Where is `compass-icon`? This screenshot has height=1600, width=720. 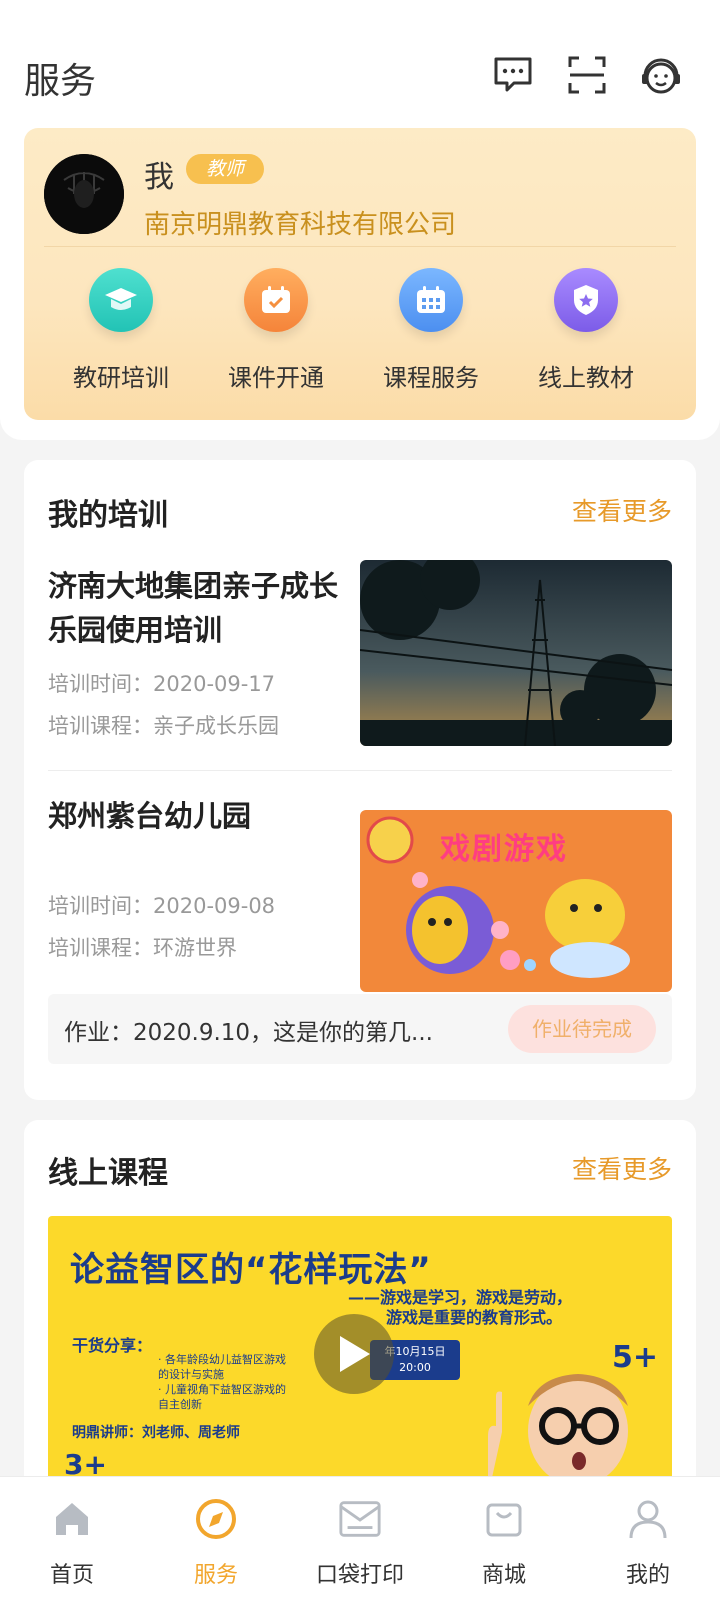 compass-icon is located at coordinates (216, 1519).